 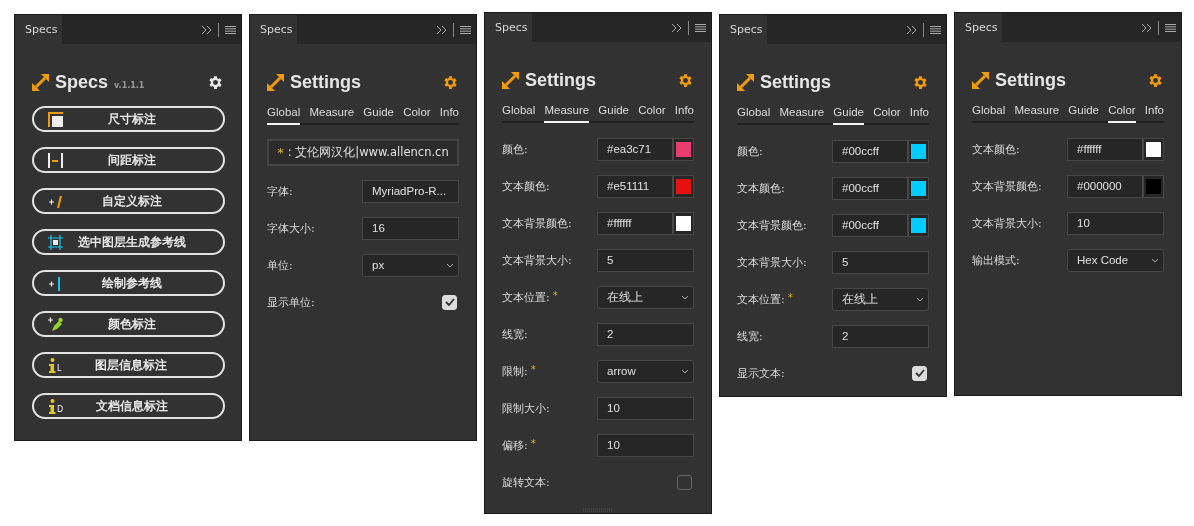 I want to click on checkbox, so click(x=684, y=482).